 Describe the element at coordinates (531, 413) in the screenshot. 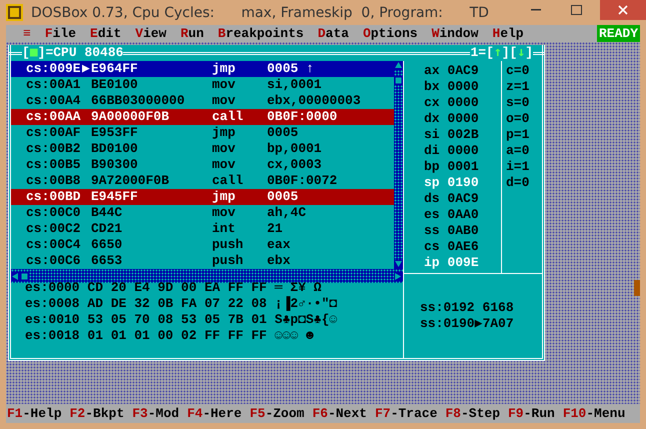

I see `function-key: F9-Run` at that location.